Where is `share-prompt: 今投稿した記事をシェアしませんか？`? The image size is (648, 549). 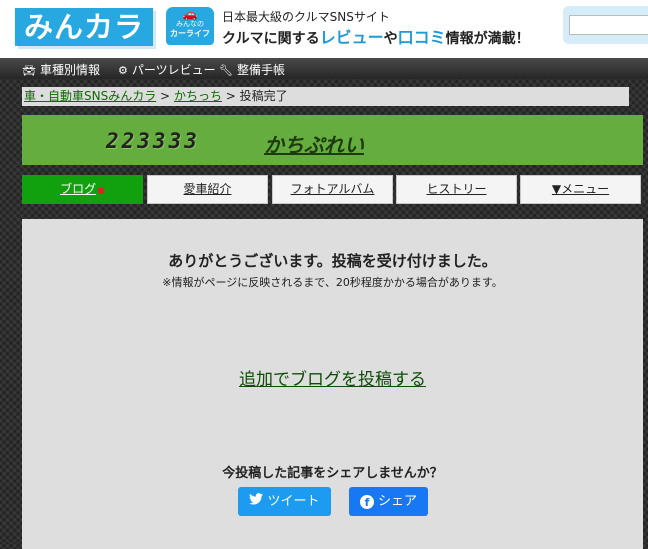
share-prompt: 今投稿した記事をシェアしませんか？ is located at coordinates (332, 473).